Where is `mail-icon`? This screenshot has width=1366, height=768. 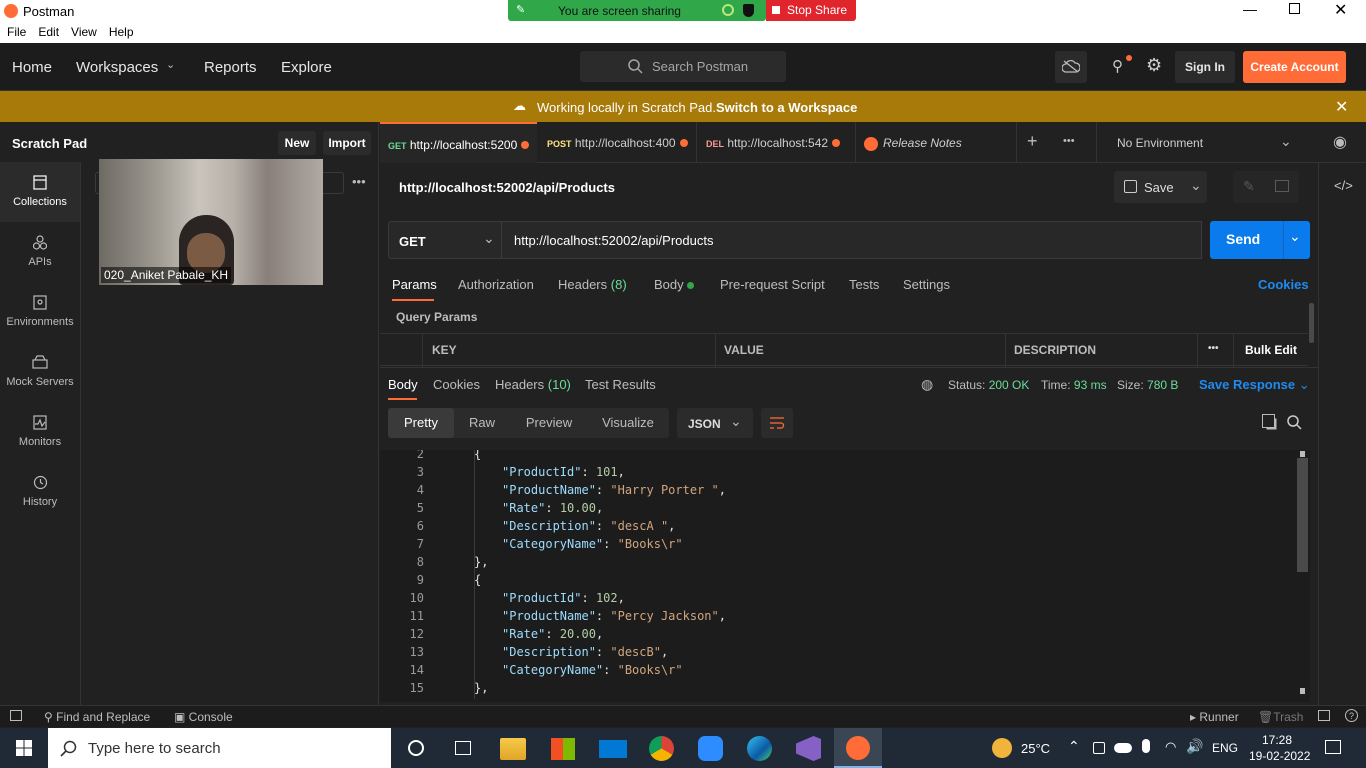 mail-icon is located at coordinates (613, 749).